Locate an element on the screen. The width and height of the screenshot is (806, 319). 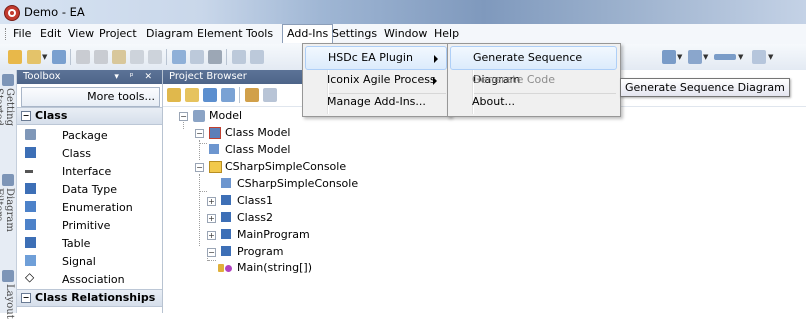
new-diagram-icon is located at coordinates (210, 95).